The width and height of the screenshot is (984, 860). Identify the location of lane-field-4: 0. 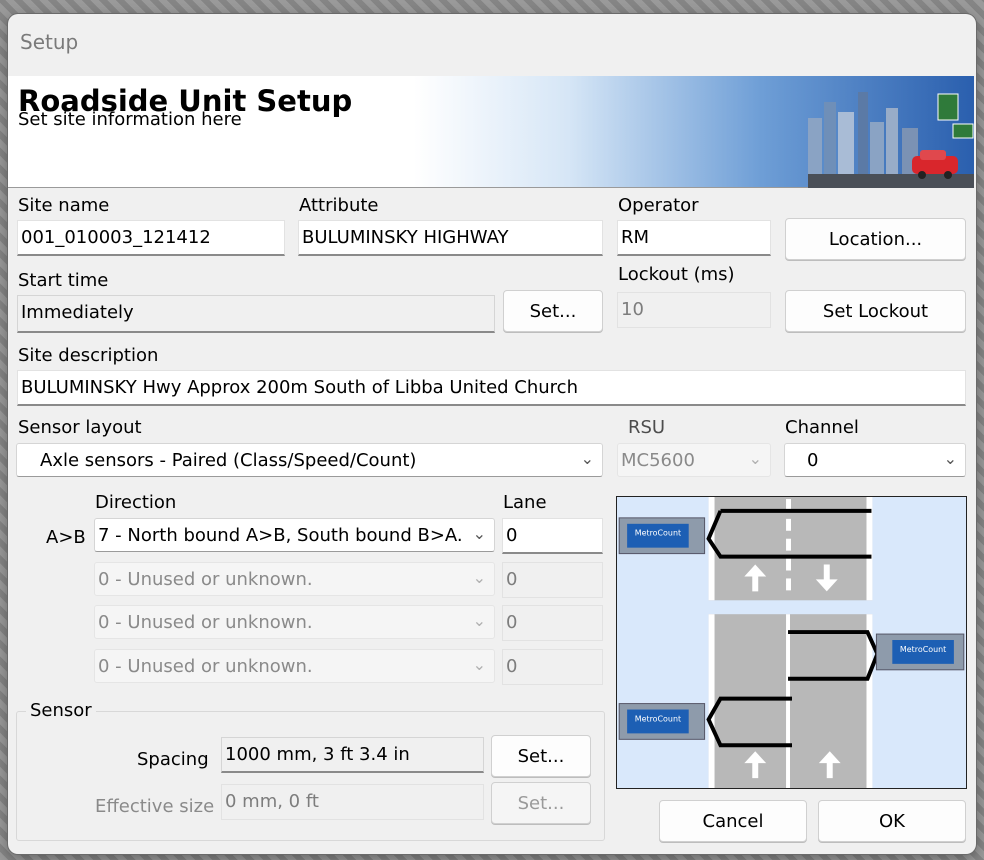
(552, 667).